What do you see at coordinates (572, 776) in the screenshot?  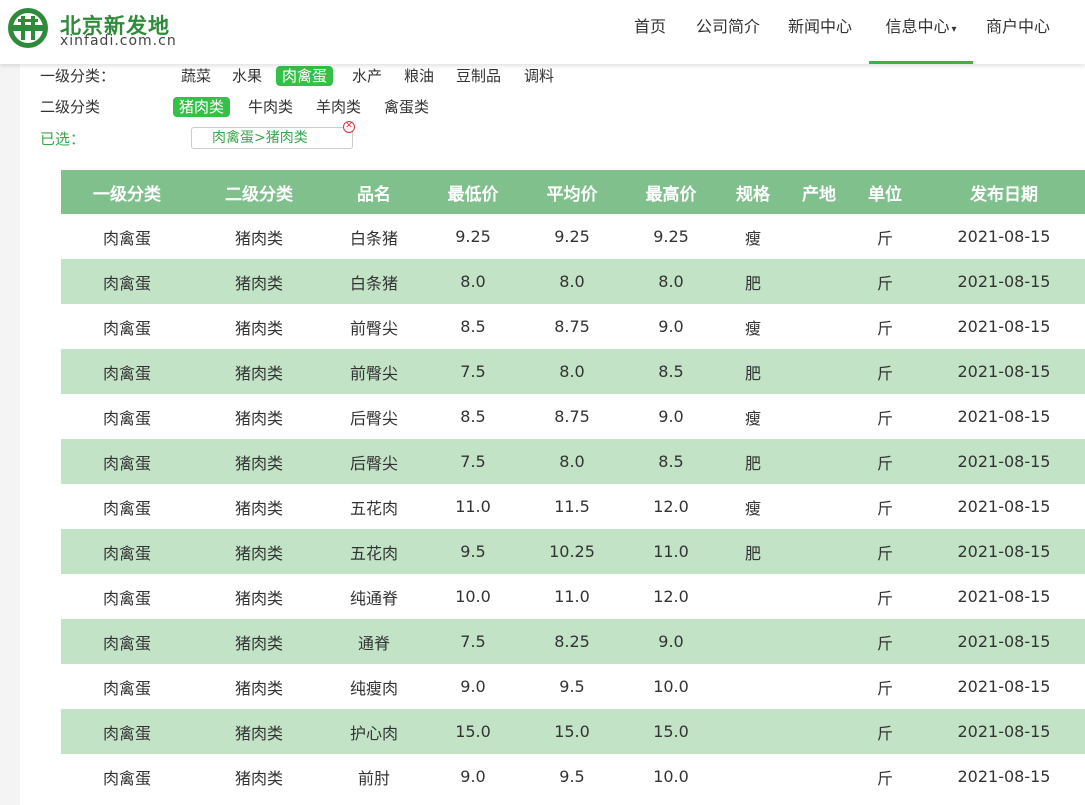 I see `cell-avg-price: 9.5` at bounding box center [572, 776].